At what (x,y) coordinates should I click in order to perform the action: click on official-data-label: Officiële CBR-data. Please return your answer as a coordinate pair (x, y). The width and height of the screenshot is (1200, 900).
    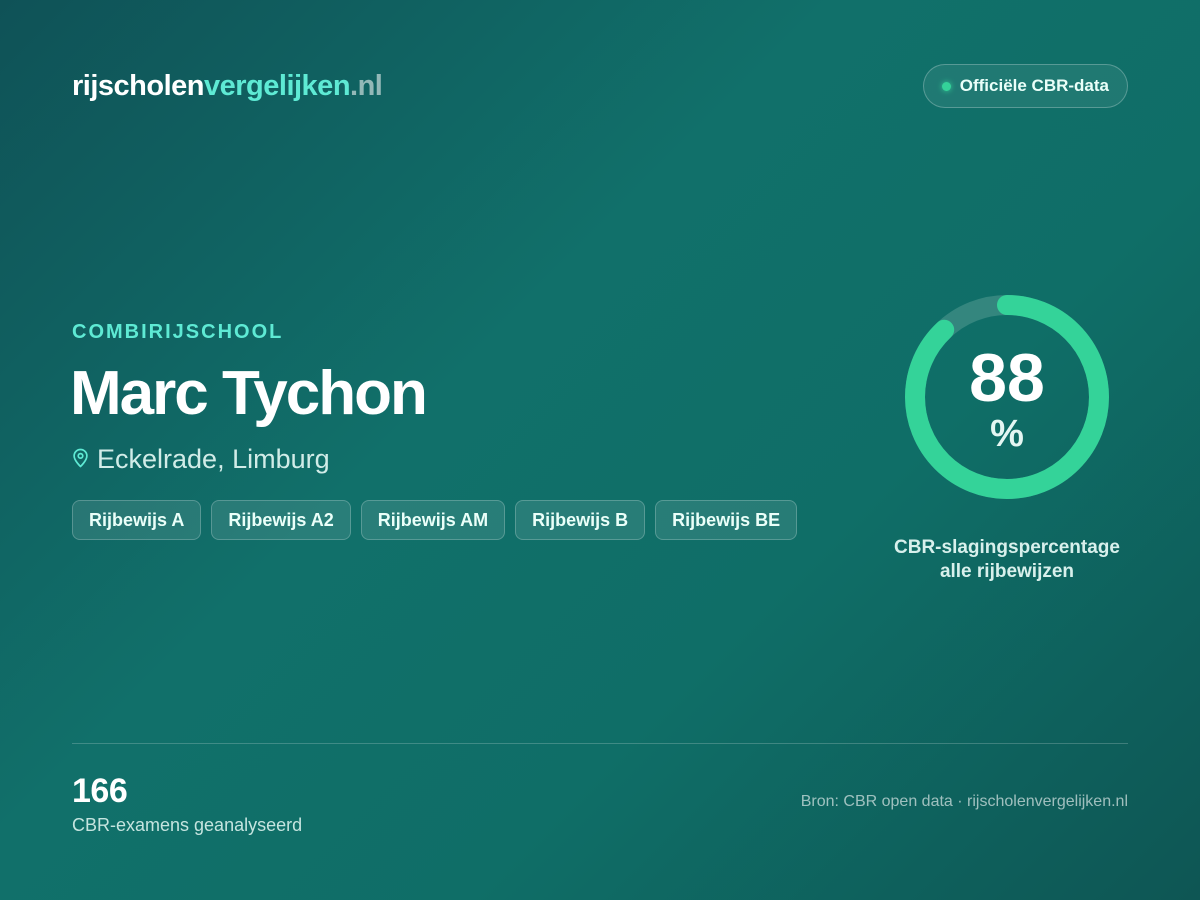
    Looking at the image, I should click on (1034, 85).